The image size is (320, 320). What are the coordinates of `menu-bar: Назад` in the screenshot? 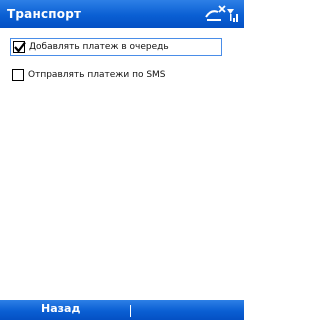 It's located at (122, 310).